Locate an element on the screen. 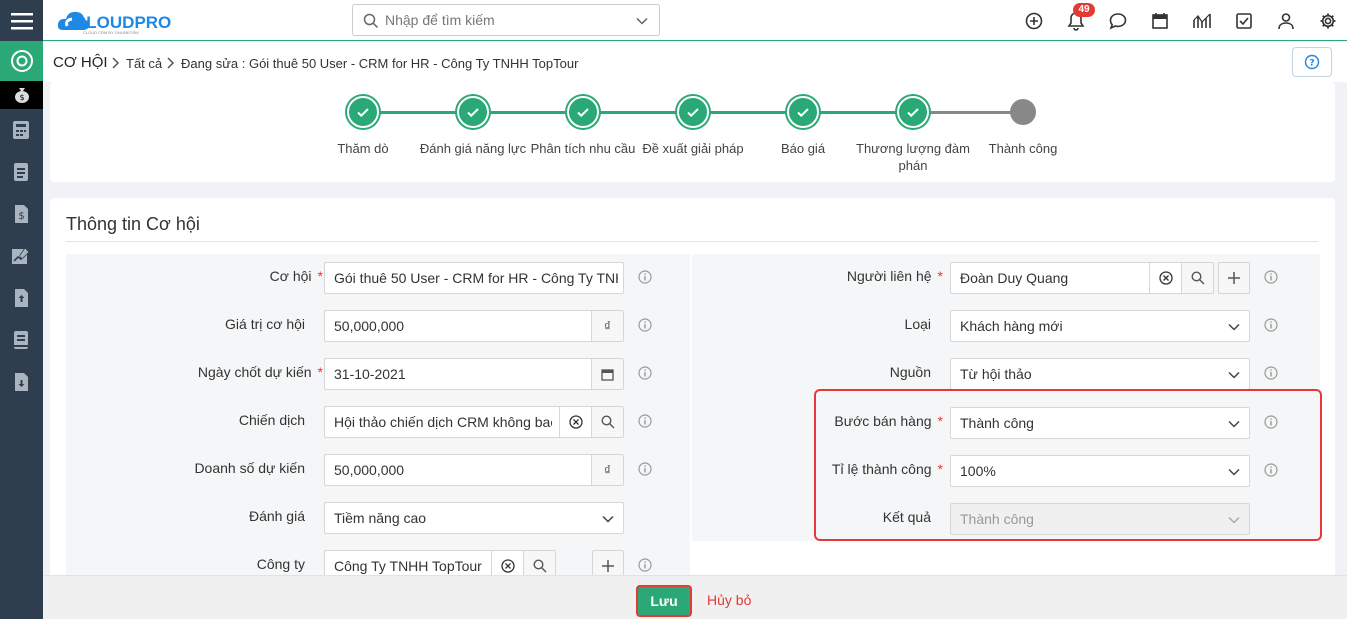 Image resolution: width=1347 pixels, height=619 pixels. section-divider is located at coordinates (692, 241).